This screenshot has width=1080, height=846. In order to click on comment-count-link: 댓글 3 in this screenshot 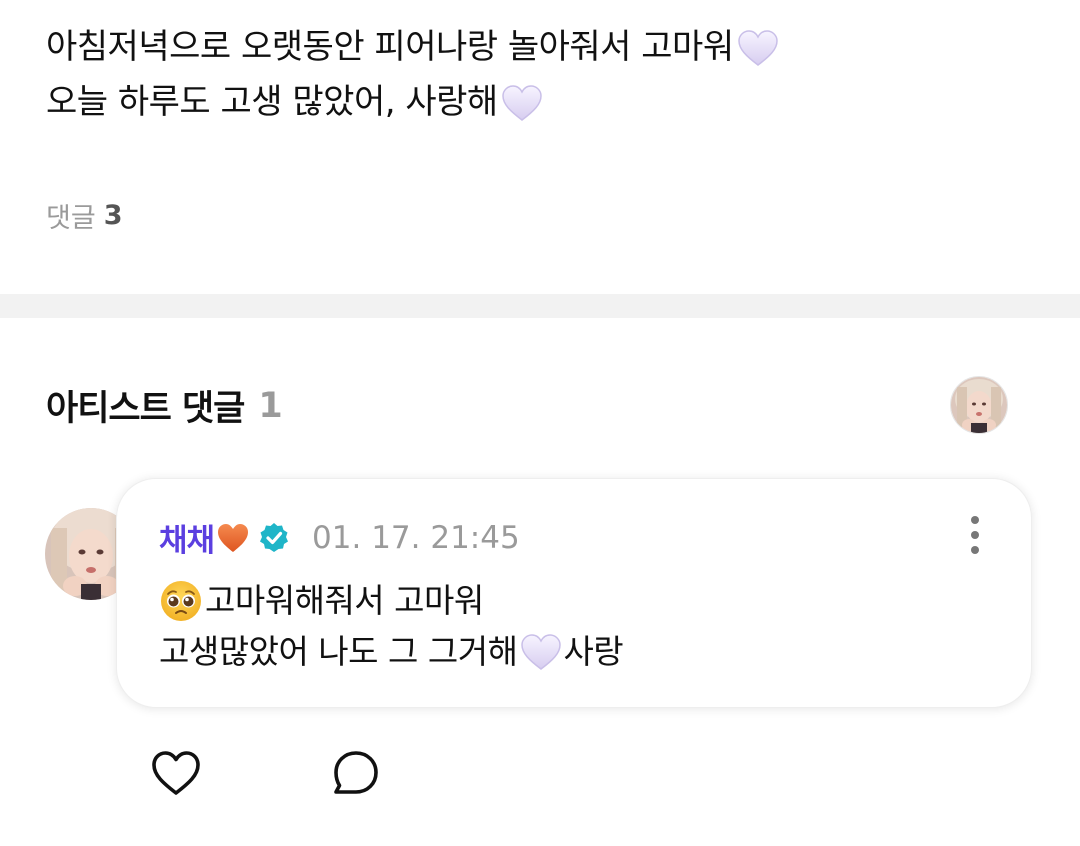, I will do `click(84, 215)`.